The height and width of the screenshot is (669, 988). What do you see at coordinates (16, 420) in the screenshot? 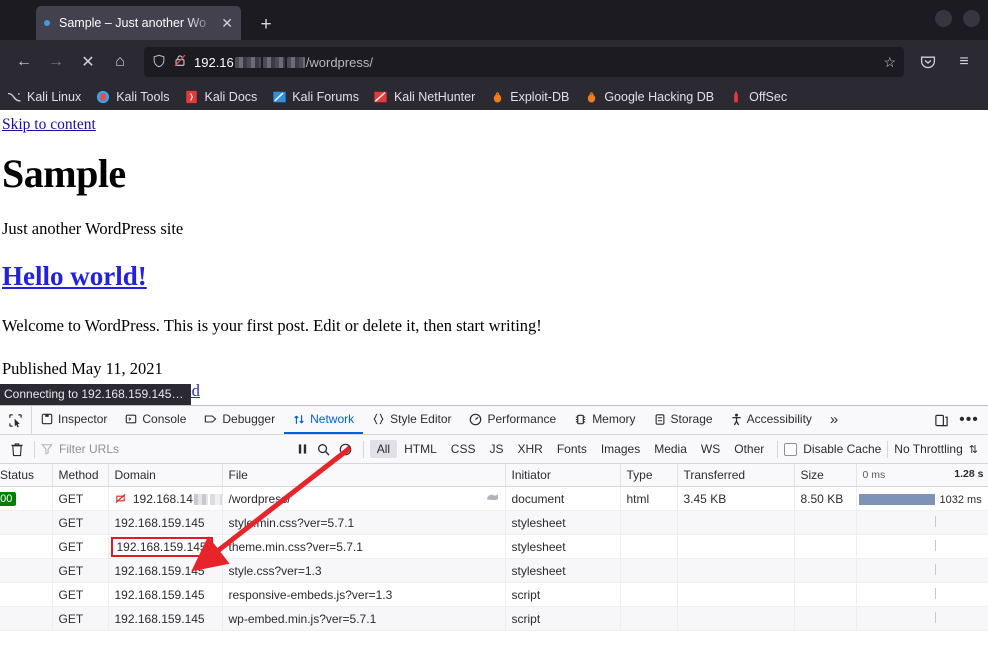
I see `element-picker-icon` at bounding box center [16, 420].